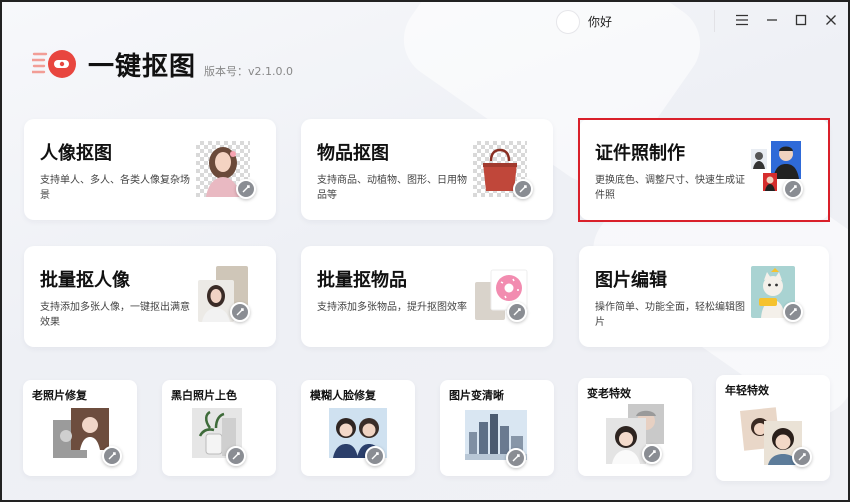 Image resolution: width=850 pixels, height=502 pixels. Describe the element at coordinates (704, 169) in the screenshot. I see `card-id-photo: 证件照制作 更换底色、调整尺寸、快速生成证件照` at that location.